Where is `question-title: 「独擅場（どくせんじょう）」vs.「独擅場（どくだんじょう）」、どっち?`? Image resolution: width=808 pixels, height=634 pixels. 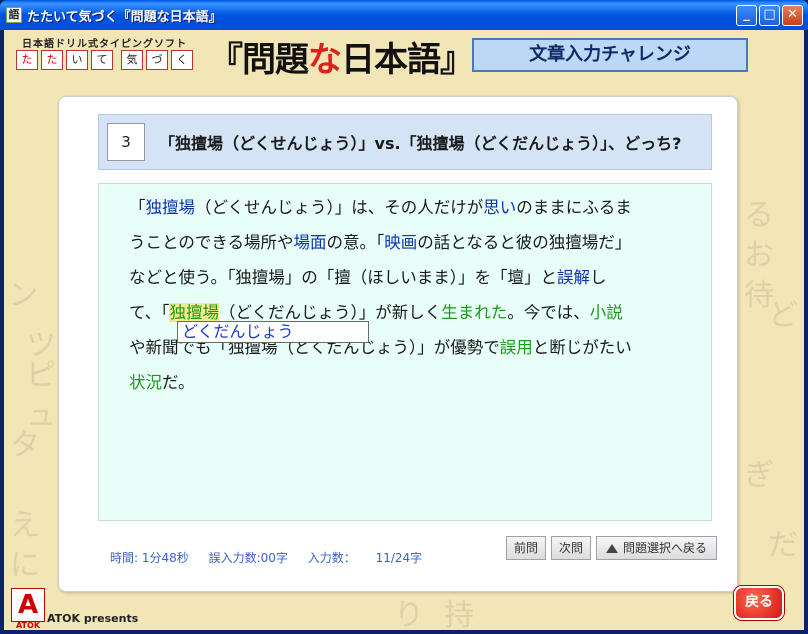 question-title: 「独擅場（どくせんじょう）」vs.「独擅場（どくだんじょう）」、どっち? is located at coordinates (420, 143).